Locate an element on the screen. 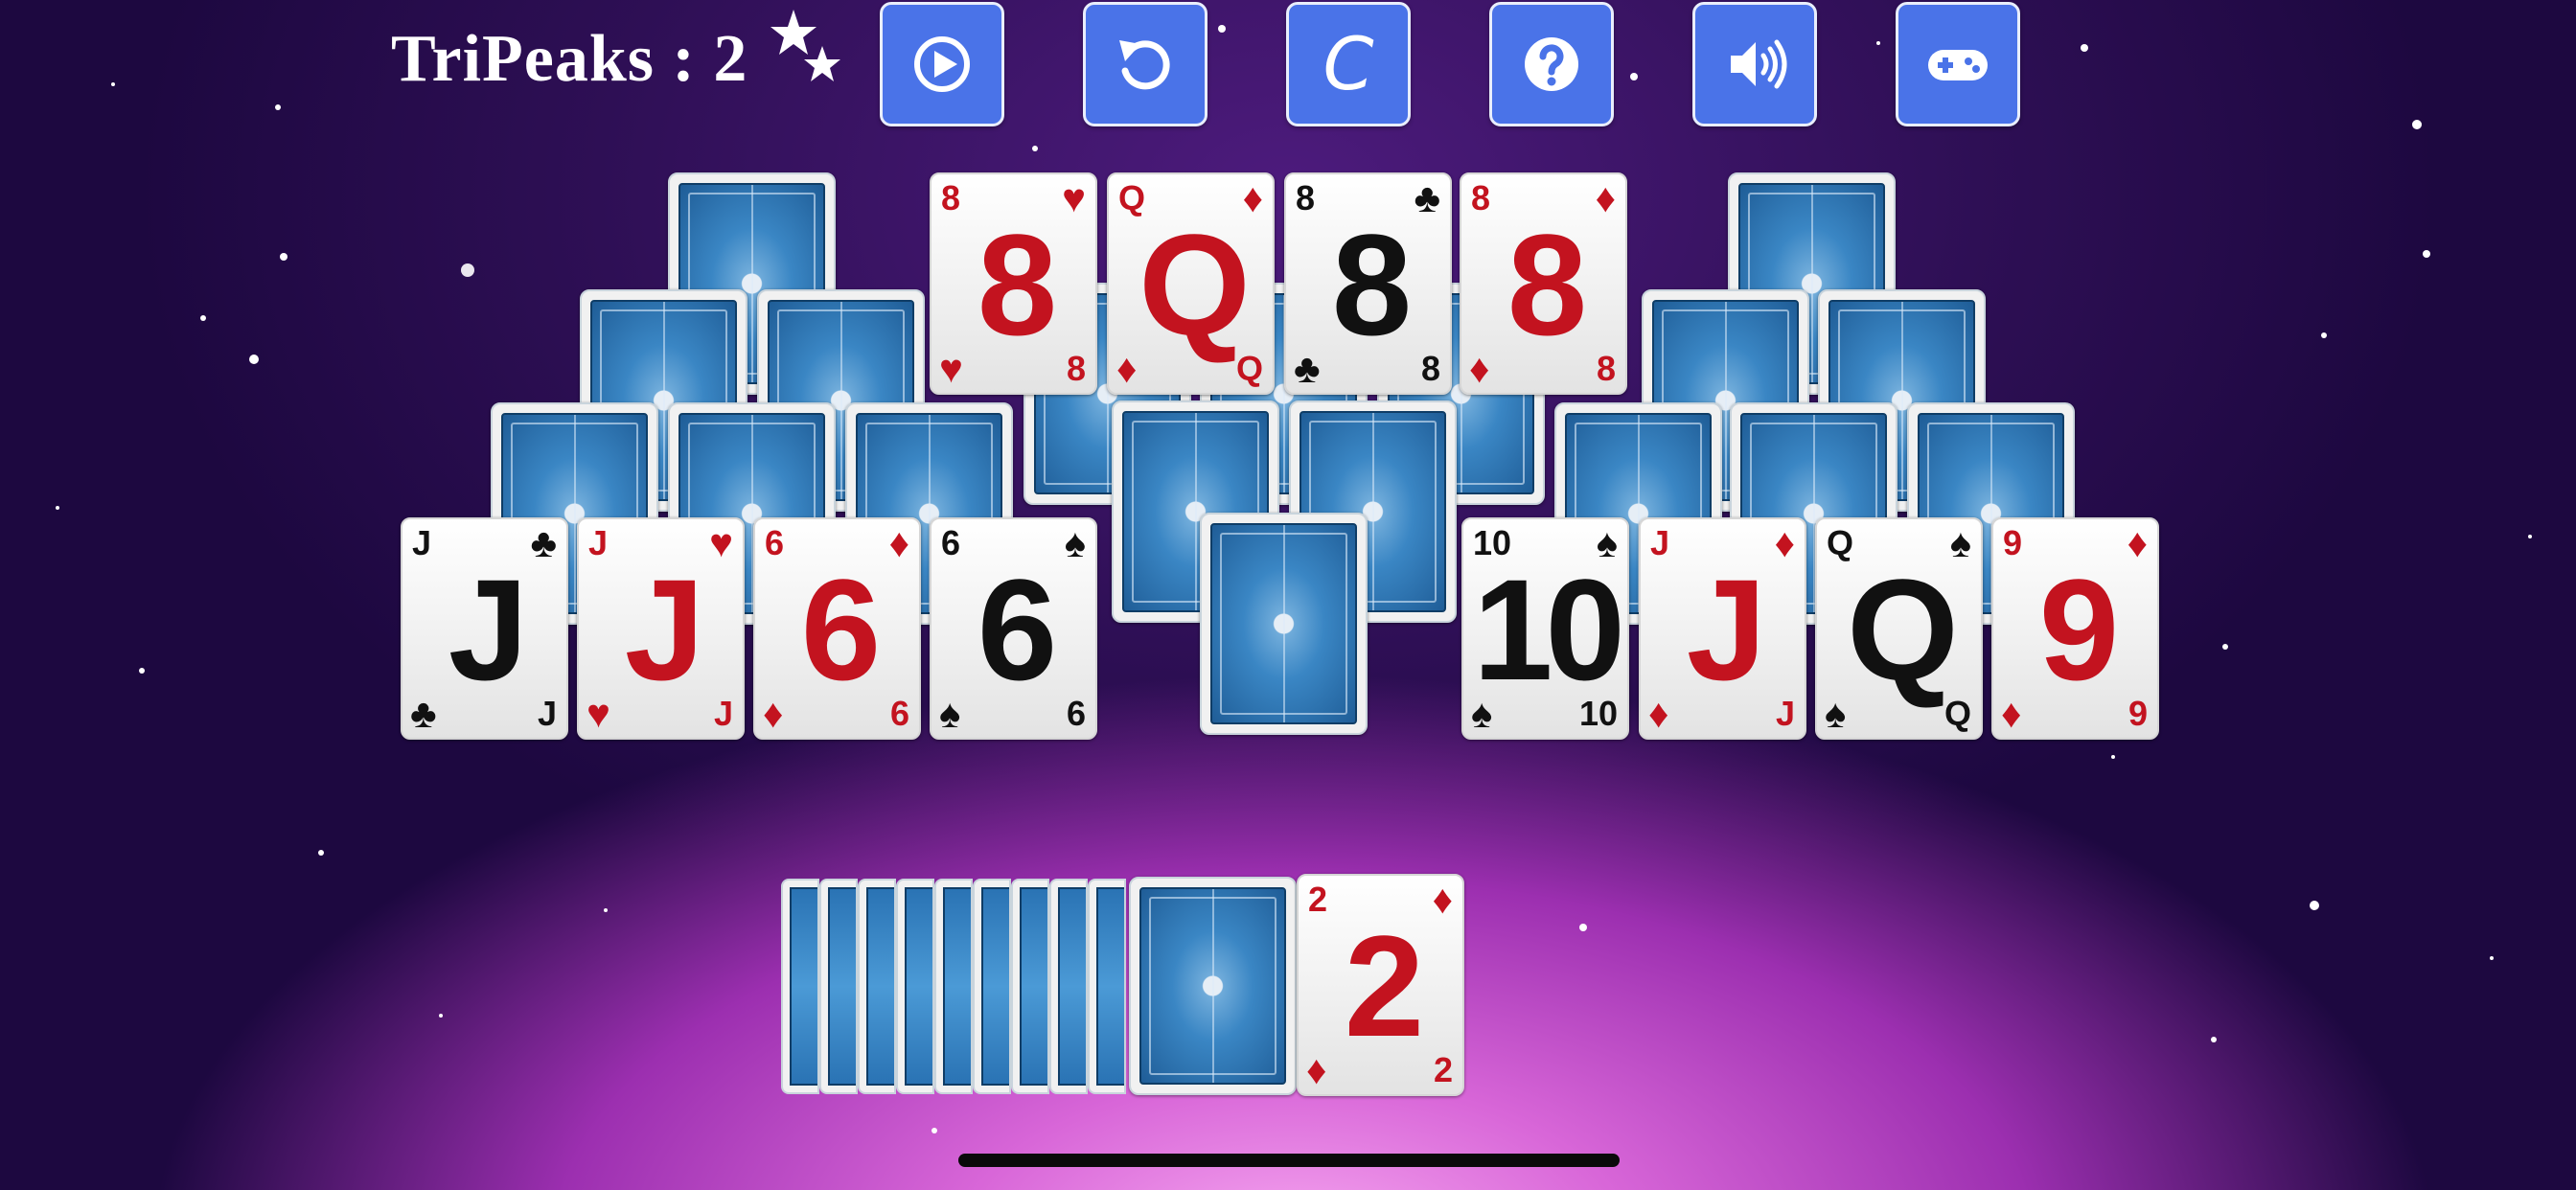  playing-card: Q ♠ Q ♠ Q is located at coordinates (1899, 629).